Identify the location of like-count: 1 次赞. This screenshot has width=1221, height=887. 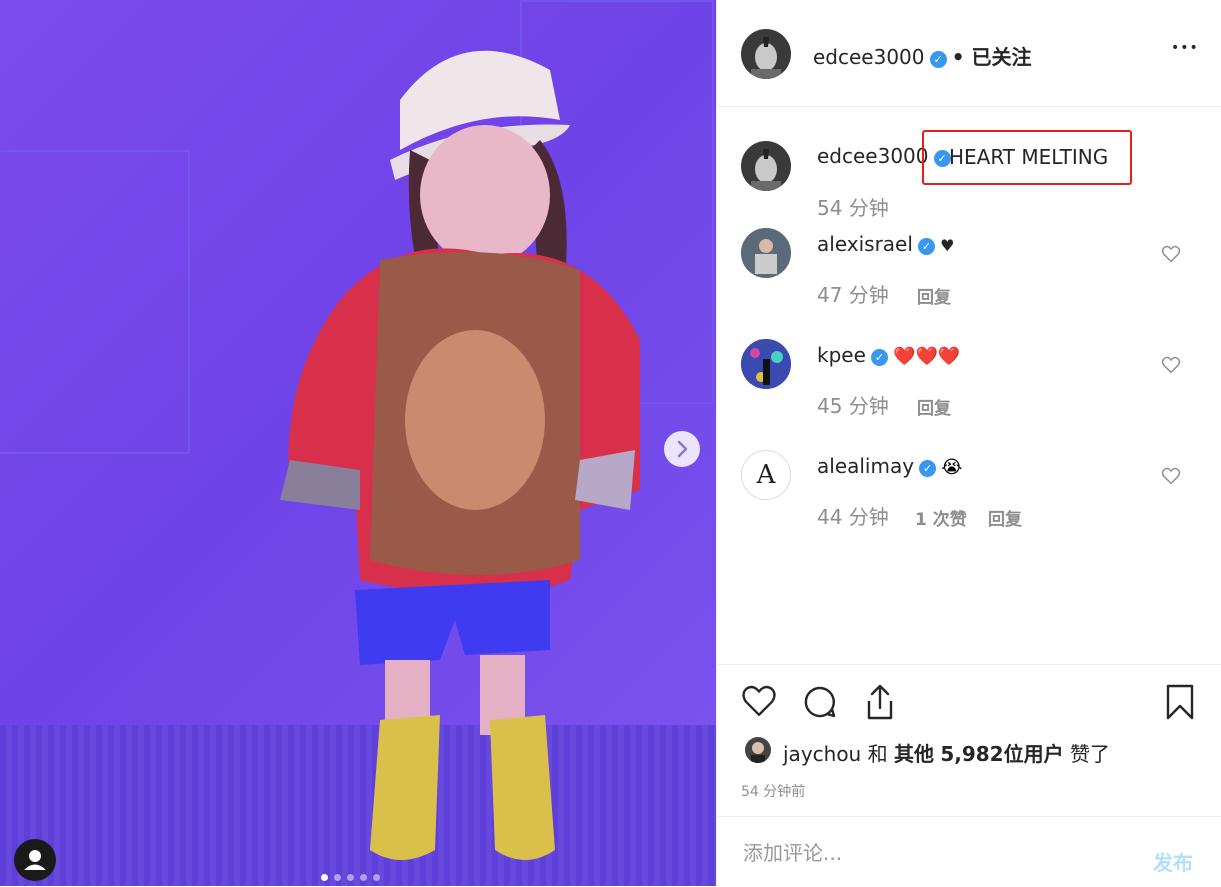
(941, 517).